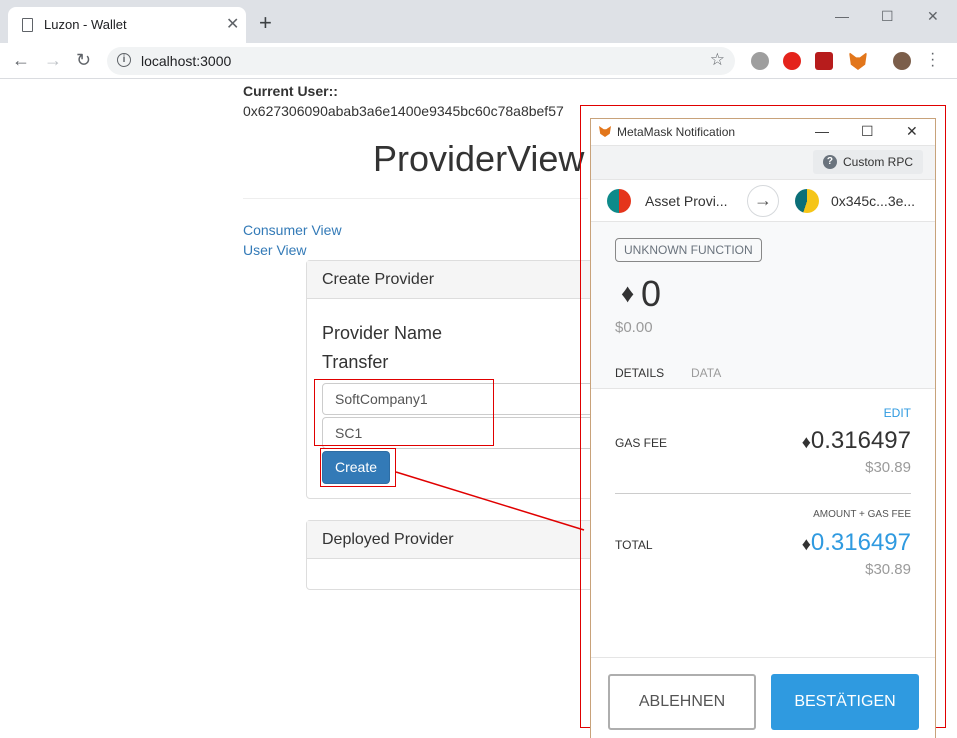 The image size is (957, 738). Describe the element at coordinates (53, 60) in the screenshot. I see `forward-arrow-icon: →` at that location.